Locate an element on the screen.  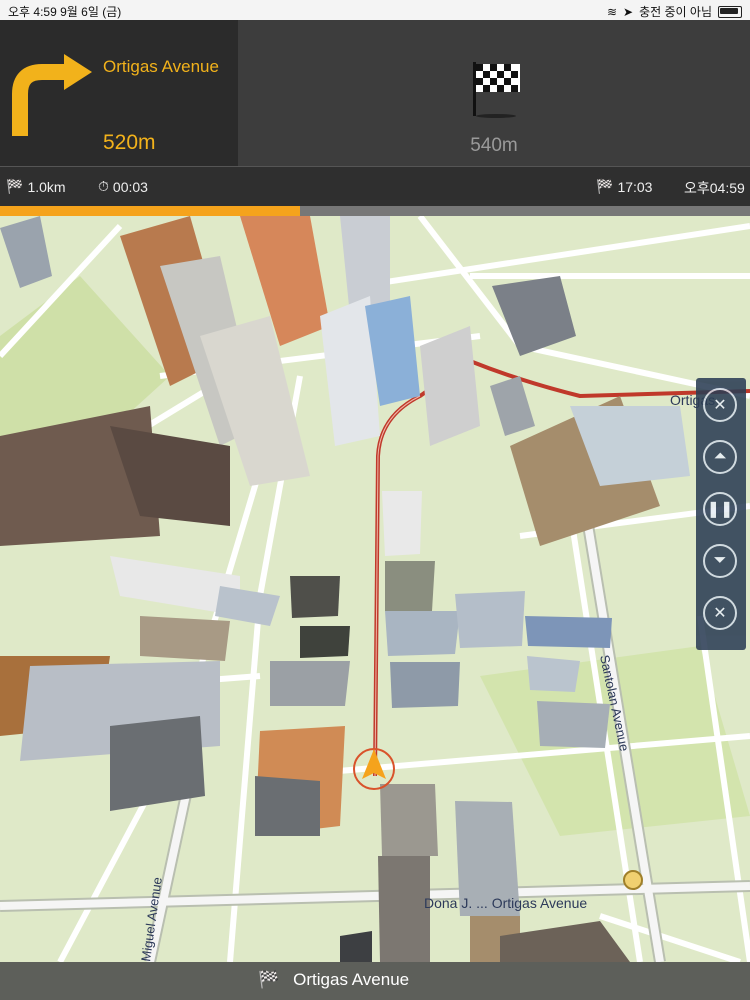
remaining-time-item: ⏱ 00:03 is located at coordinates (123, 186).